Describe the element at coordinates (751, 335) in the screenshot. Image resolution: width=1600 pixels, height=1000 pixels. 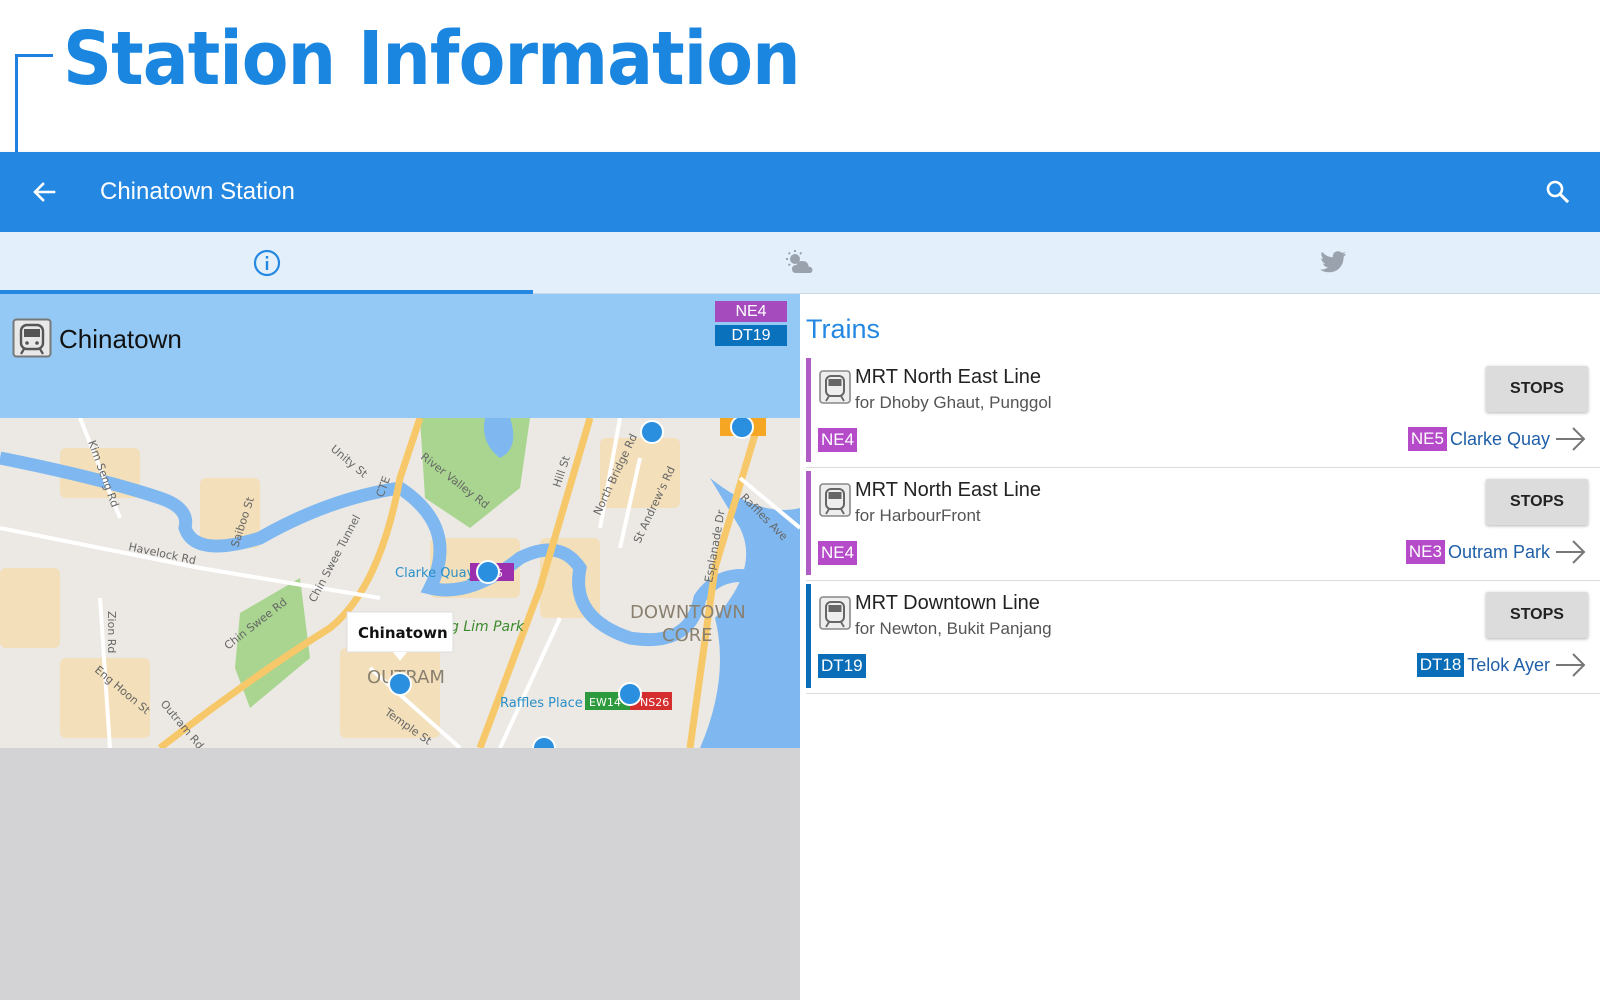
I see `station-code-dt: DT19` at that location.